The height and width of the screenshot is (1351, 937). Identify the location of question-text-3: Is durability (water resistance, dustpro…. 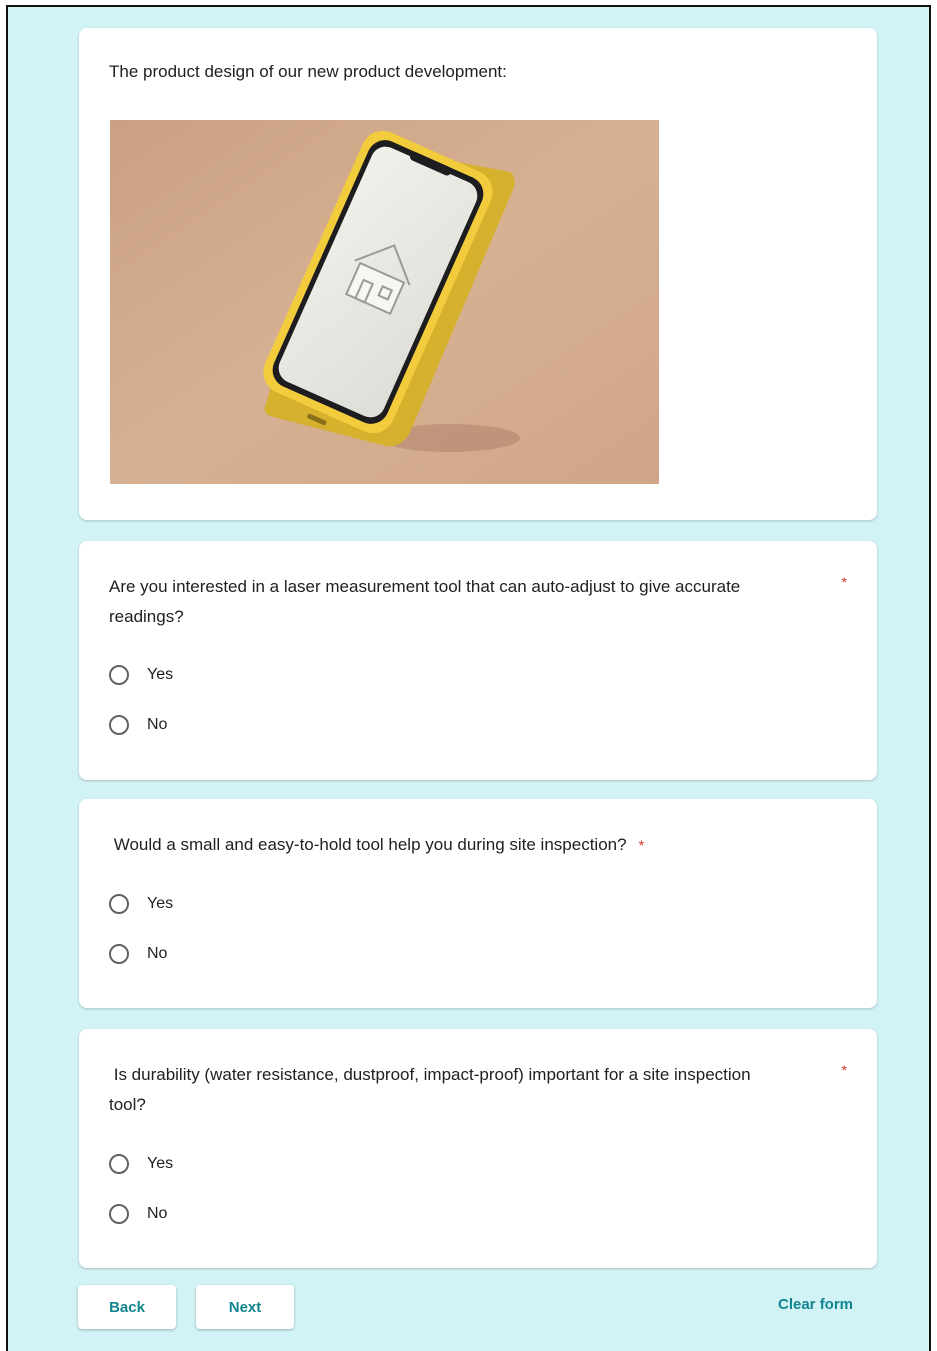
(432, 1089).